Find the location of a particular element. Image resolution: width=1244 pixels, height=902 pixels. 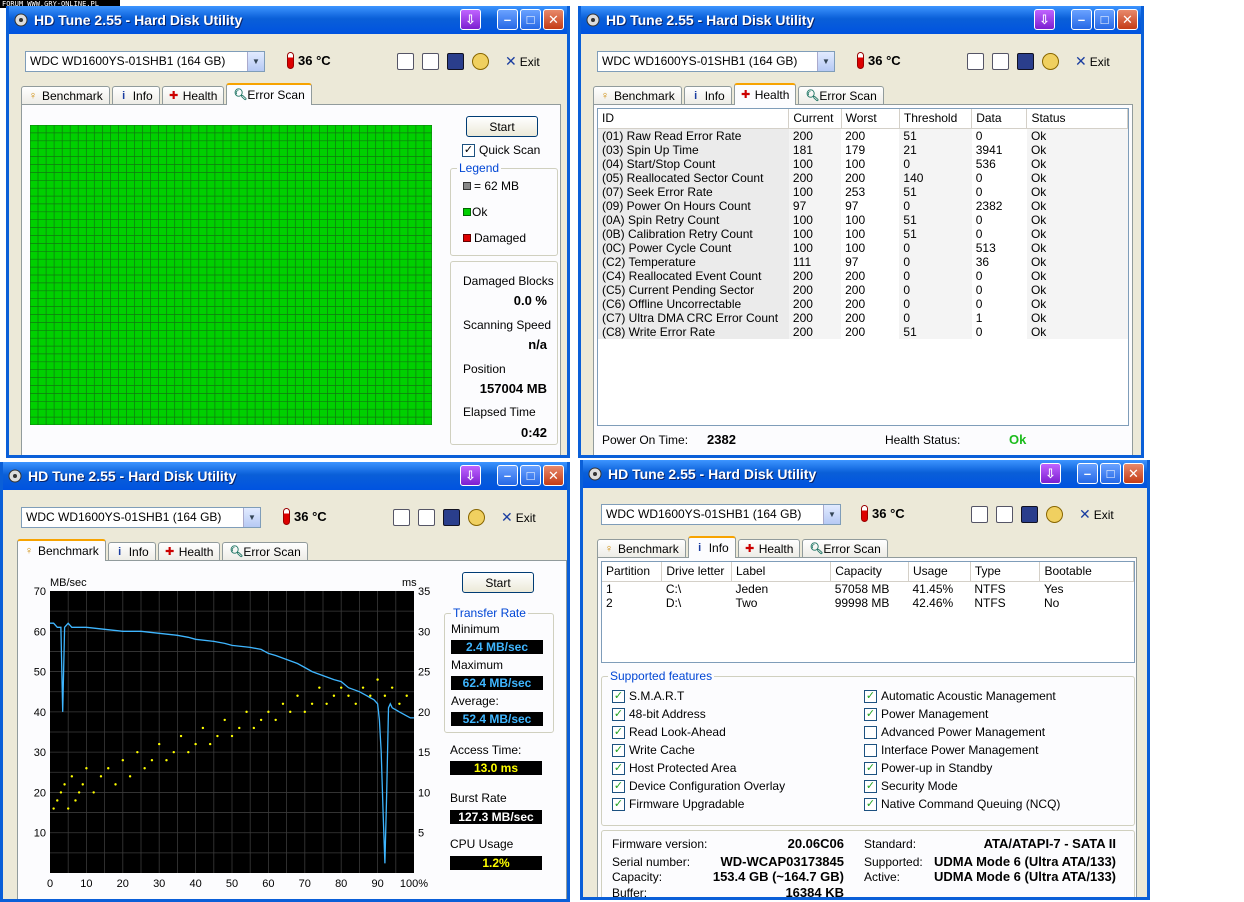

column-header: Usage is located at coordinates (939, 572).